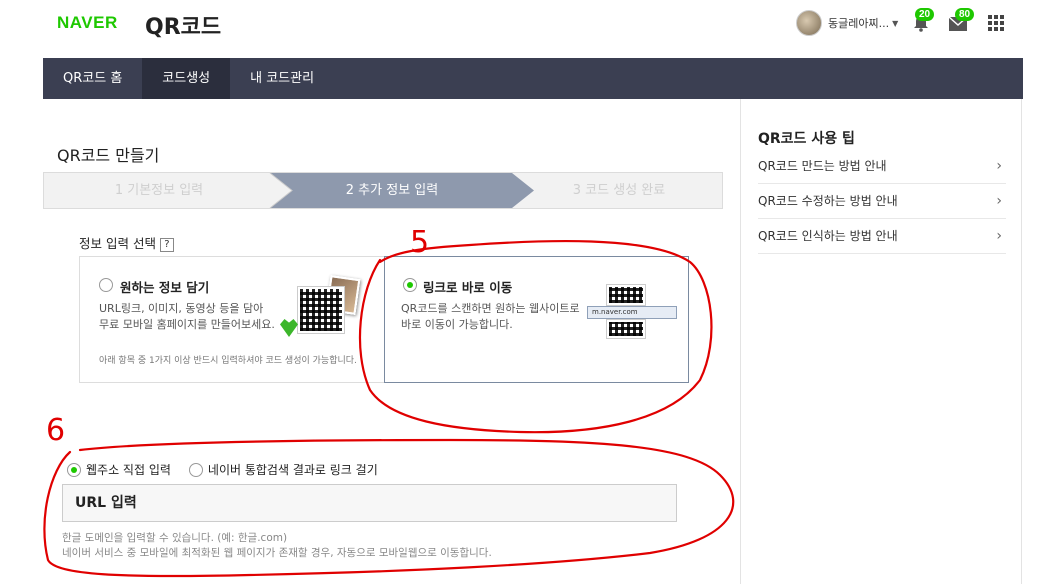  I want to click on page-title: QR코드 만들기, so click(108, 155).